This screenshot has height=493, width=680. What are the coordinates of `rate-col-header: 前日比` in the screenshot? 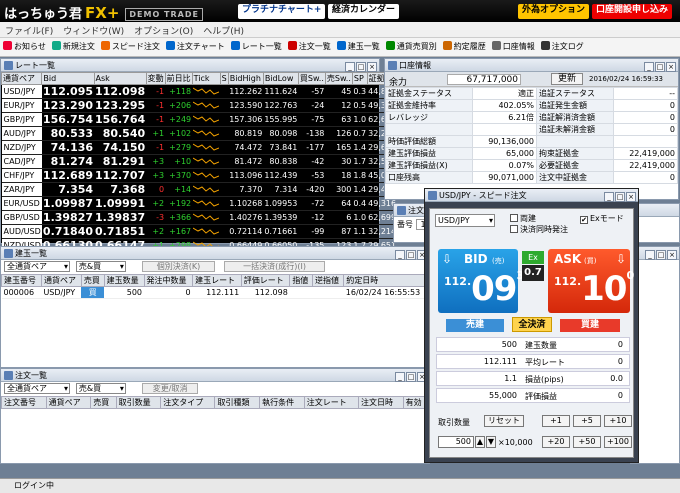 It's located at (178, 78).